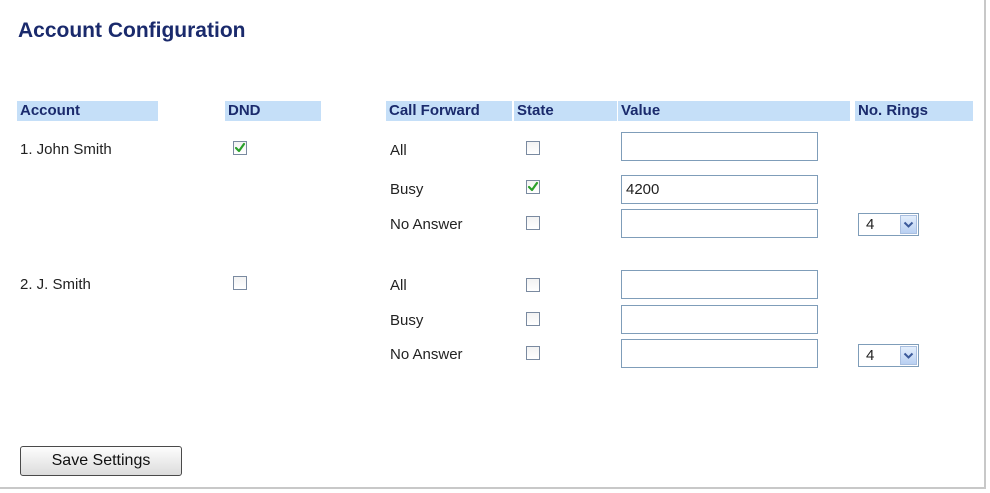 The height and width of the screenshot is (493, 990). What do you see at coordinates (565, 111) in the screenshot?
I see `header-state: State` at bounding box center [565, 111].